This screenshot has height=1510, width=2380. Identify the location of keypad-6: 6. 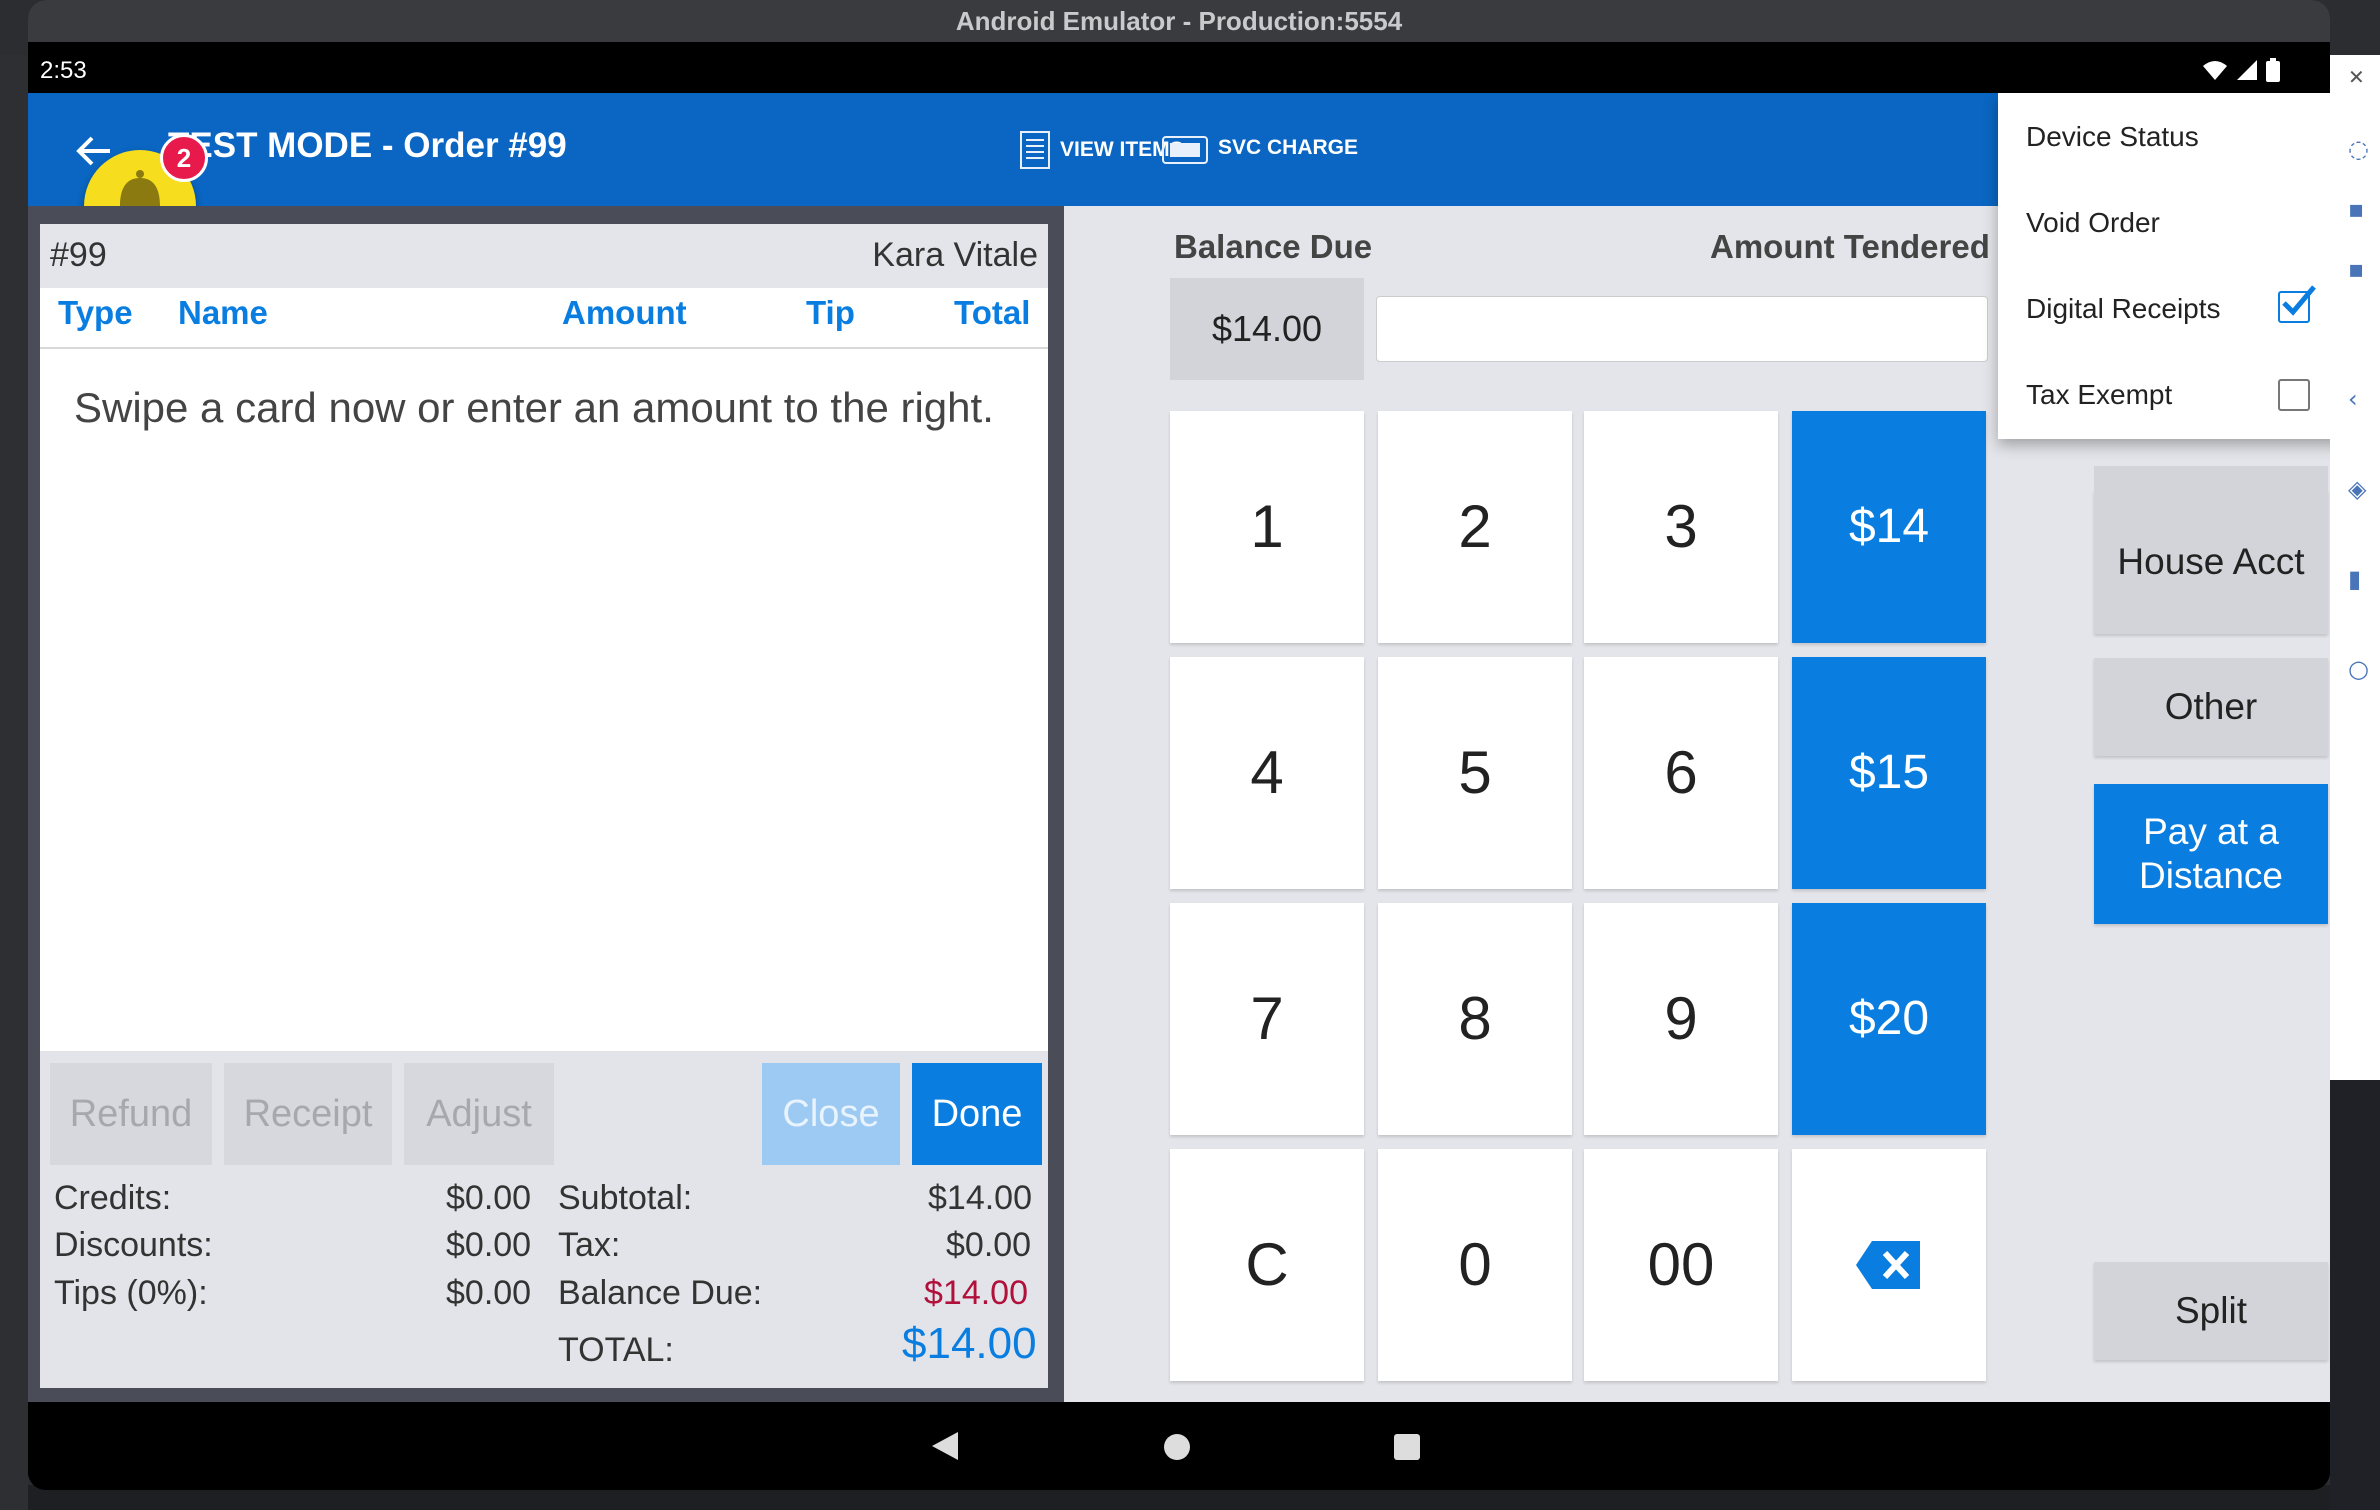
(1681, 773).